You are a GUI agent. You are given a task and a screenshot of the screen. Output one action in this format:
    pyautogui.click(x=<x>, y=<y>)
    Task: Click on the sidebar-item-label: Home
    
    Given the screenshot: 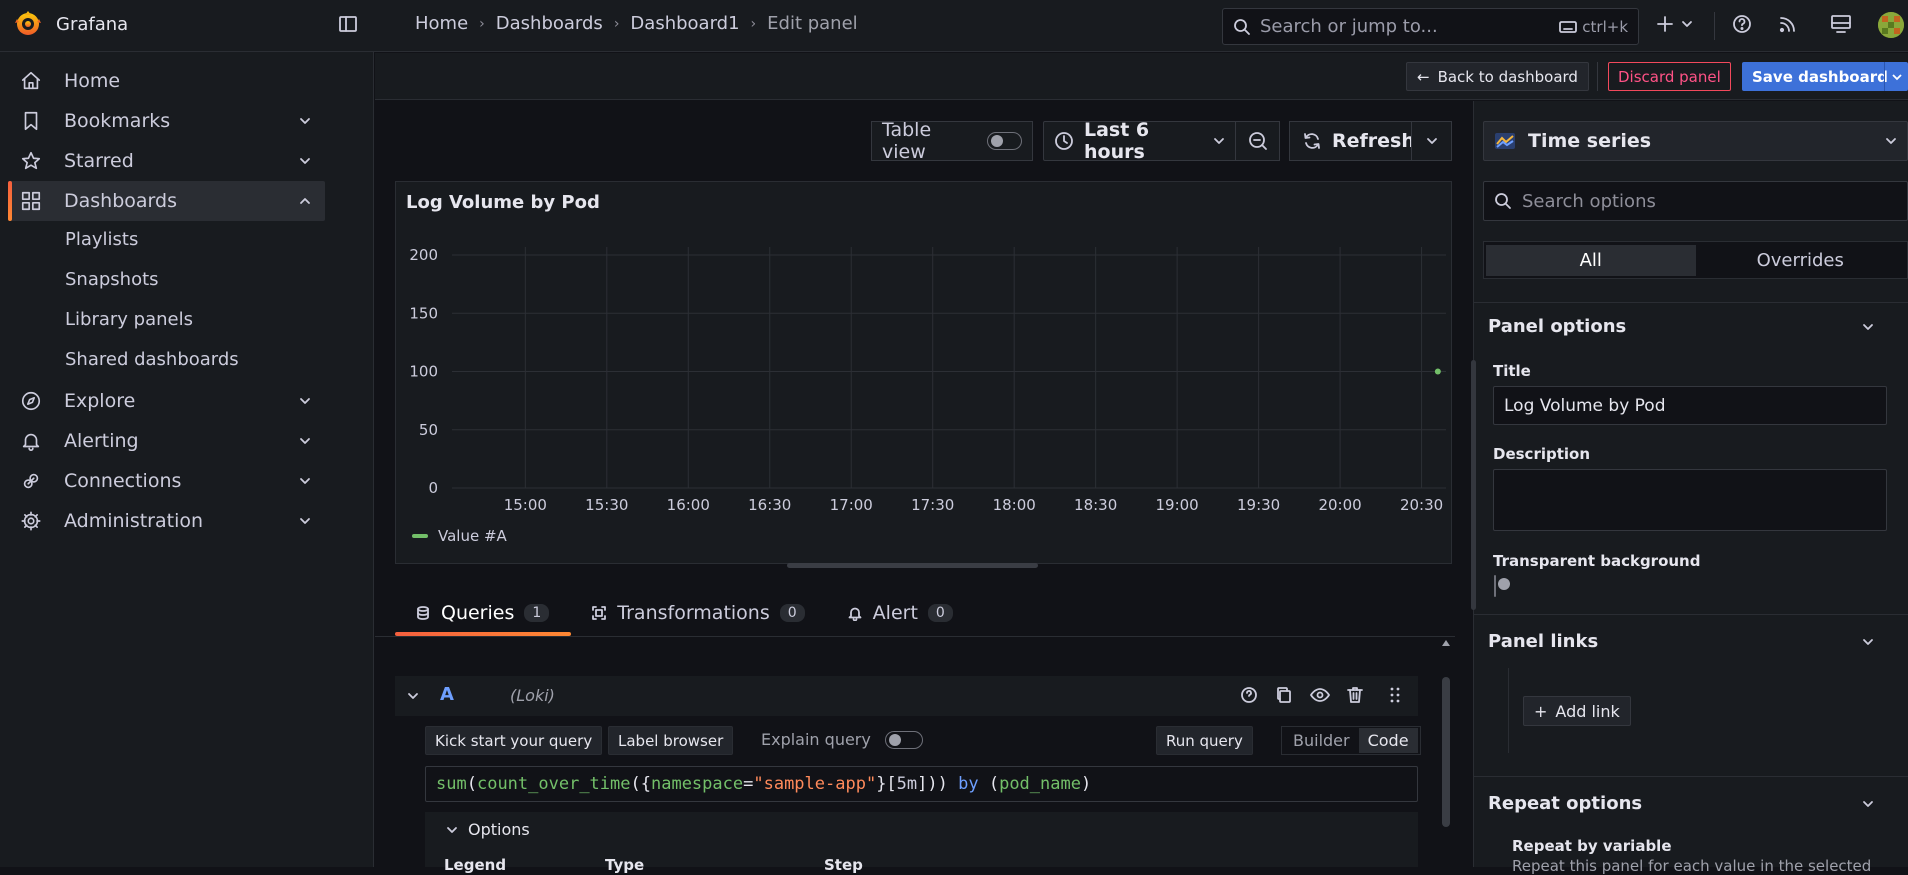 What is the action you would take?
    pyautogui.click(x=92, y=81)
    